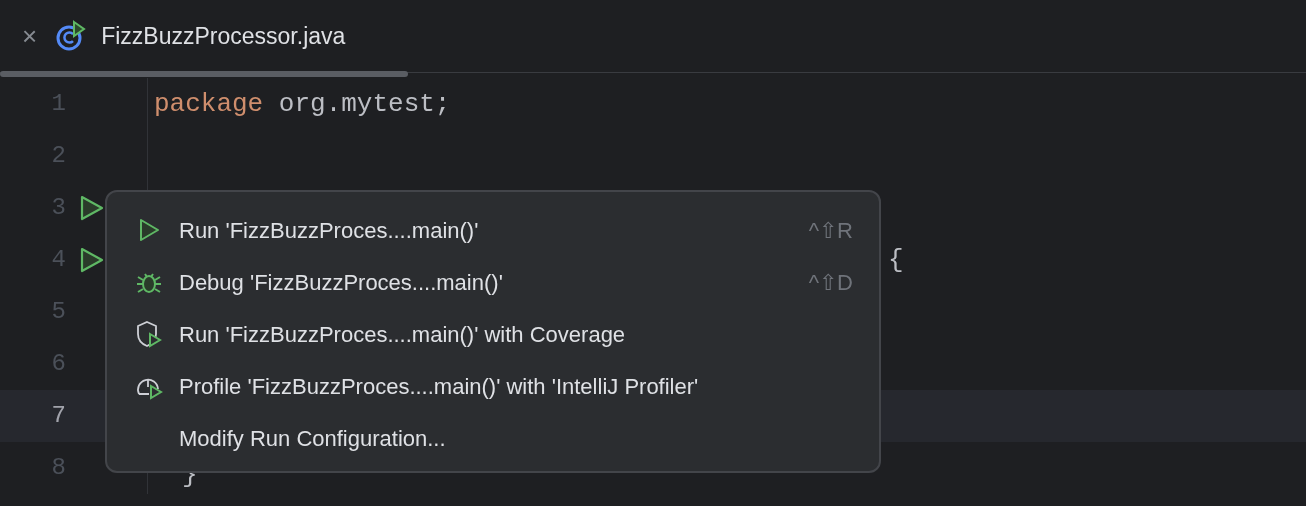  What do you see at coordinates (71, 36) in the screenshot?
I see `class-file-icon` at bounding box center [71, 36].